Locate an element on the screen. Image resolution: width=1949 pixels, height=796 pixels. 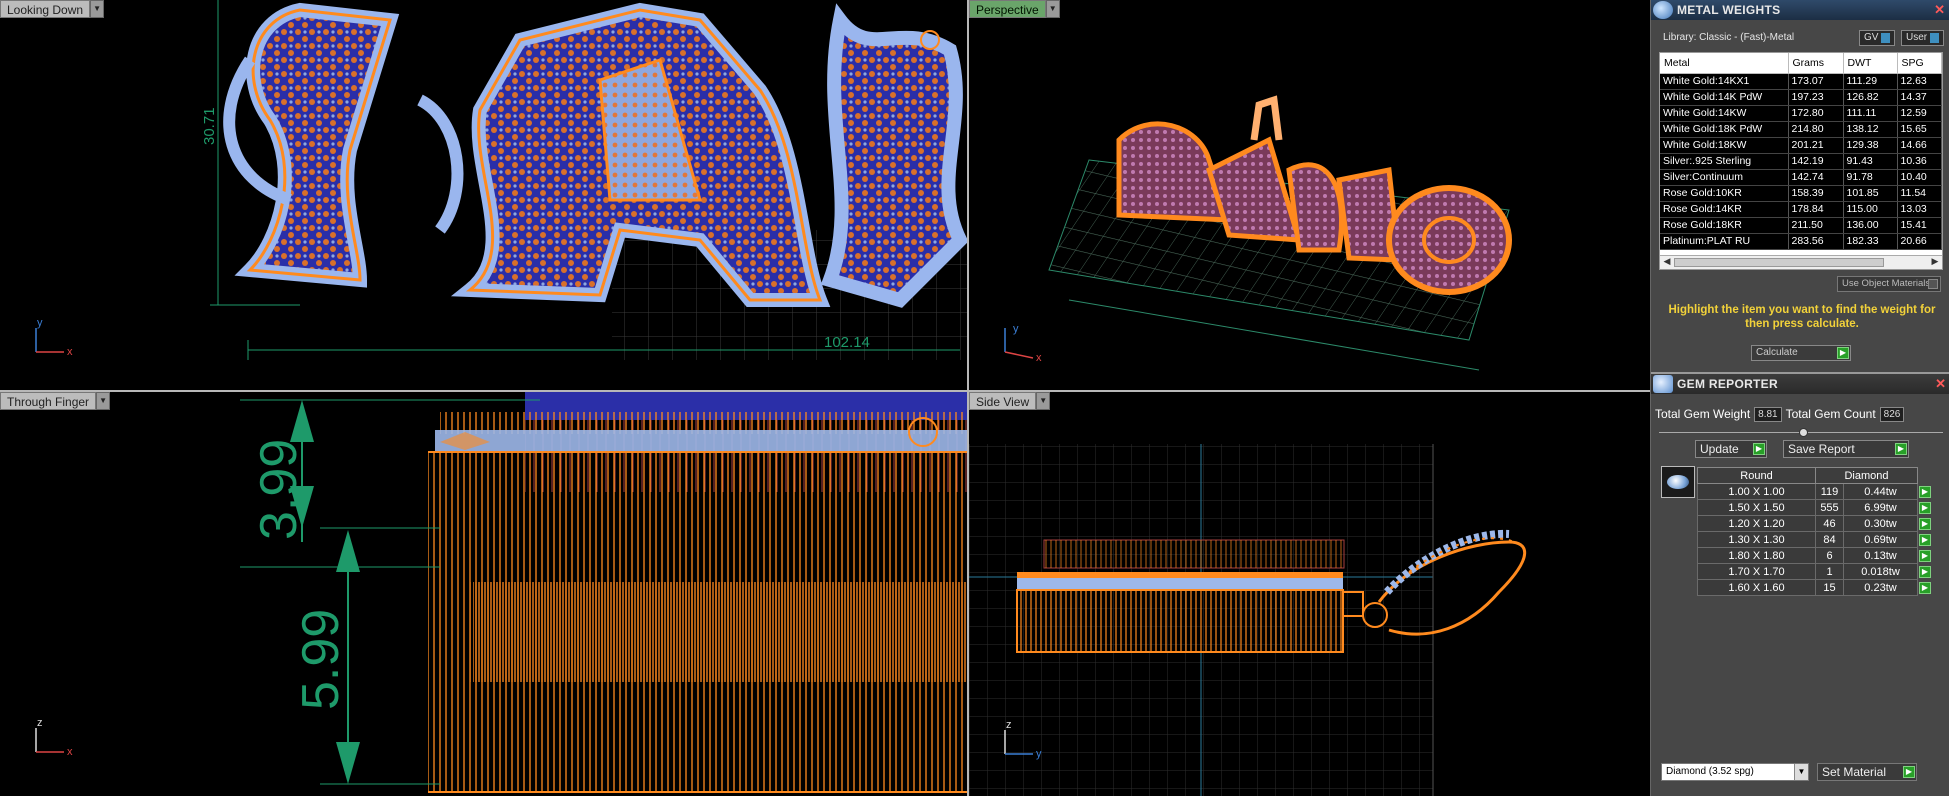
viewport-label: Perspective ▼ is located at coordinates (1014, 9).